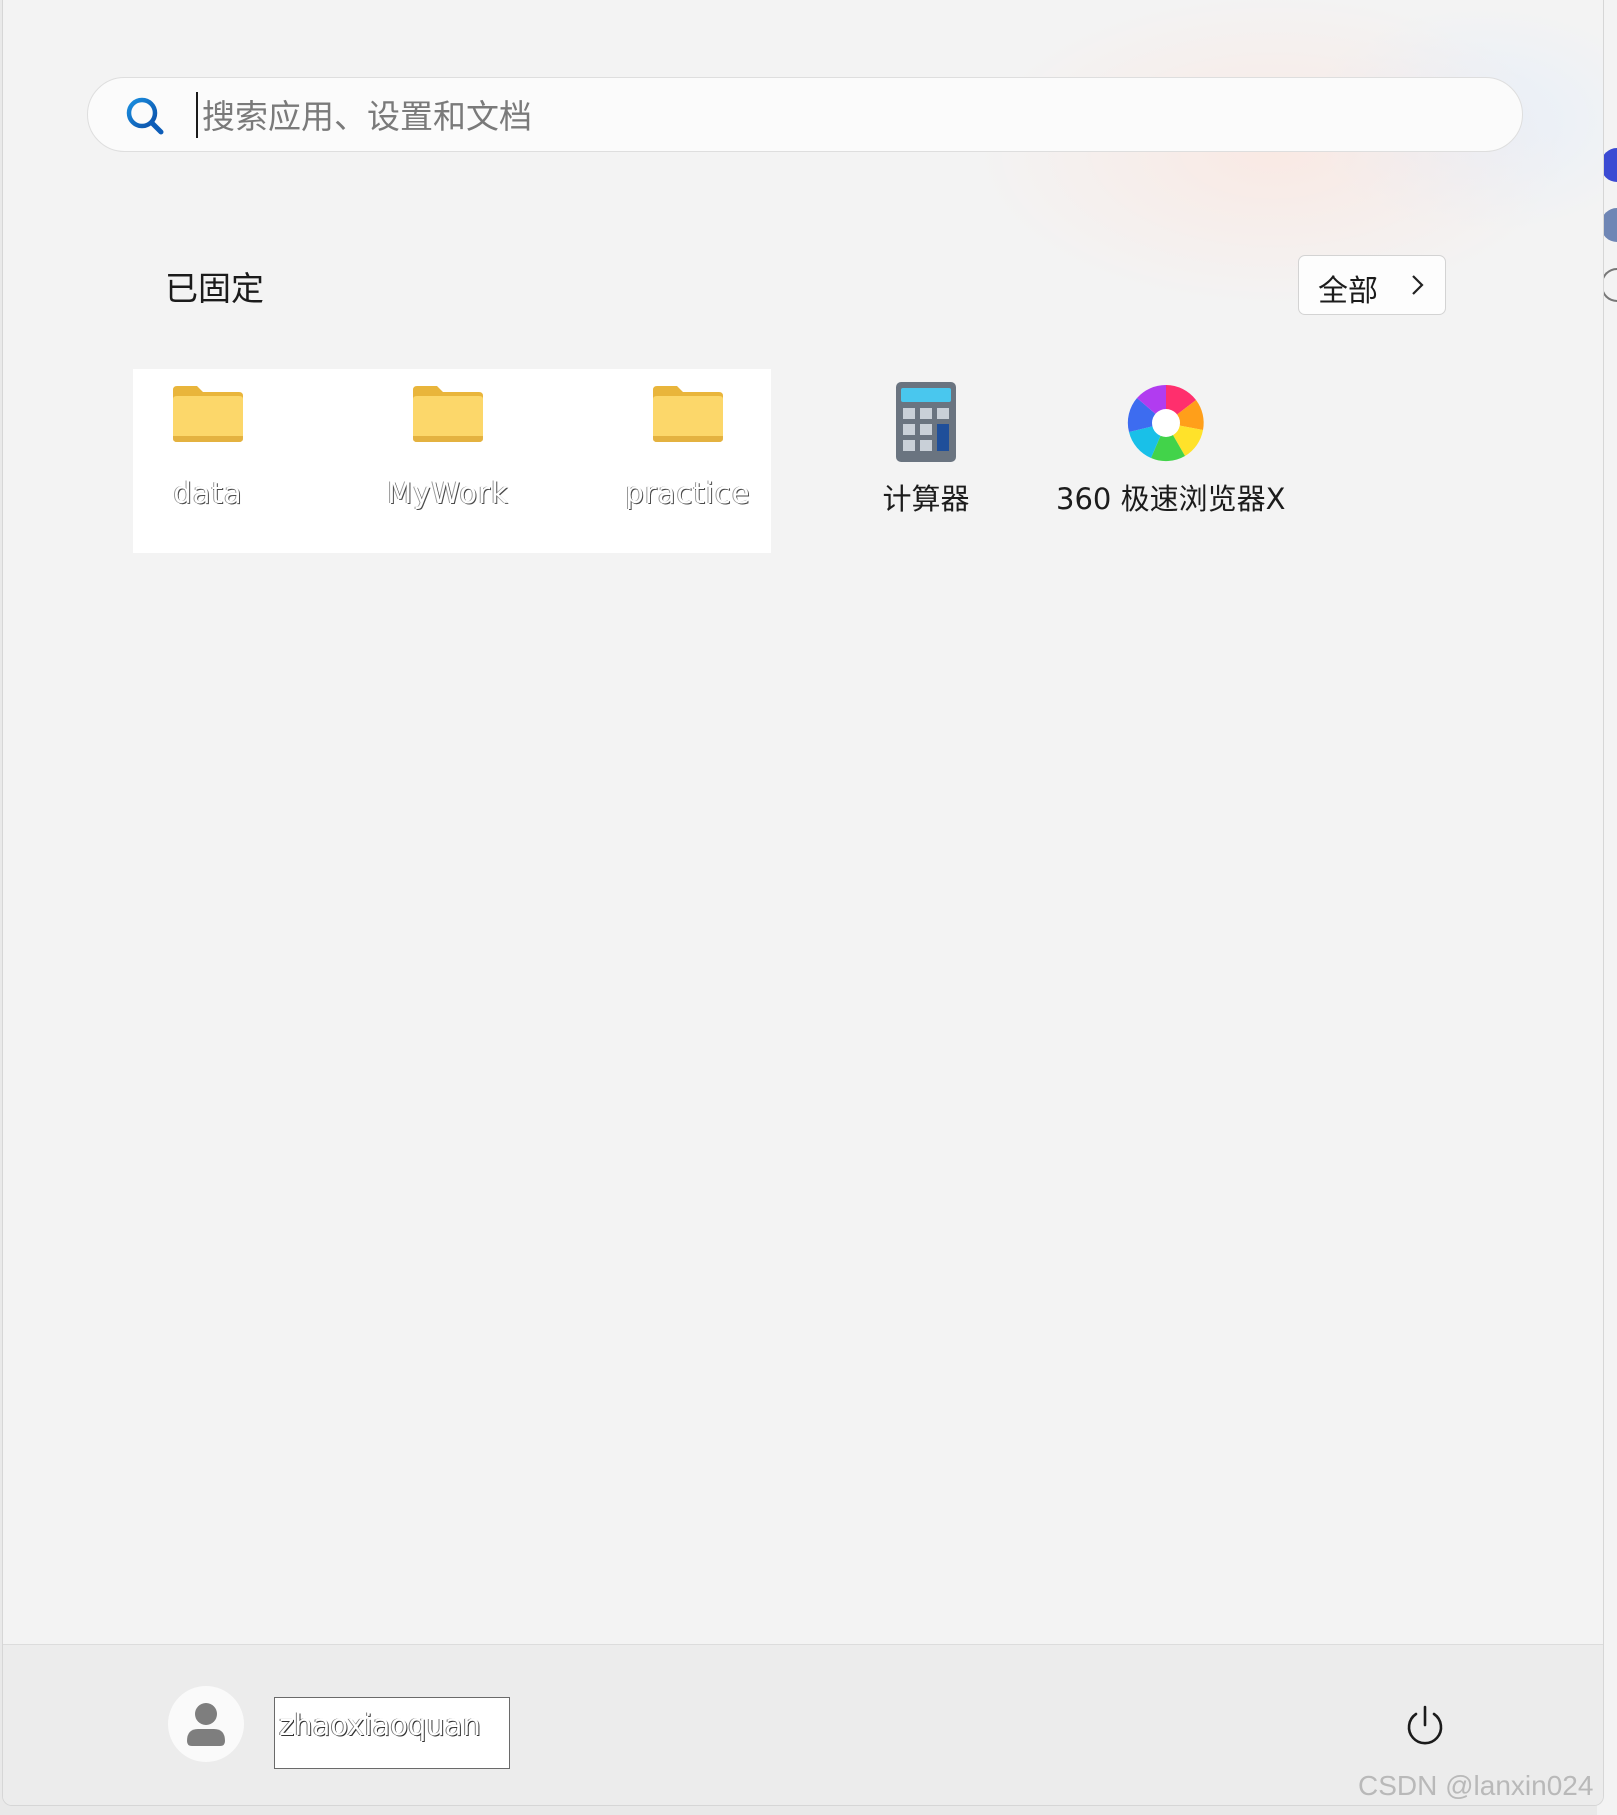 The image size is (1617, 1815). I want to click on pinned-item-label: practice, so click(688, 493).